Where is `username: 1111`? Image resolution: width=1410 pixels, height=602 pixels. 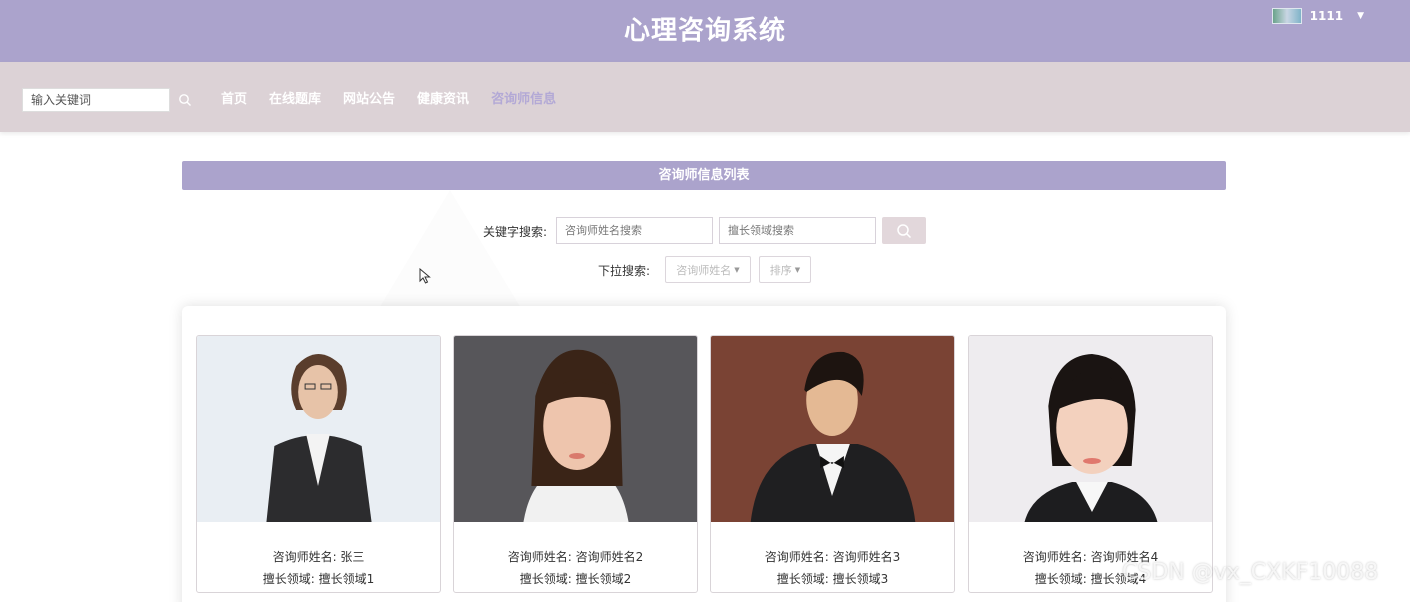
username: 1111 is located at coordinates (1326, 16).